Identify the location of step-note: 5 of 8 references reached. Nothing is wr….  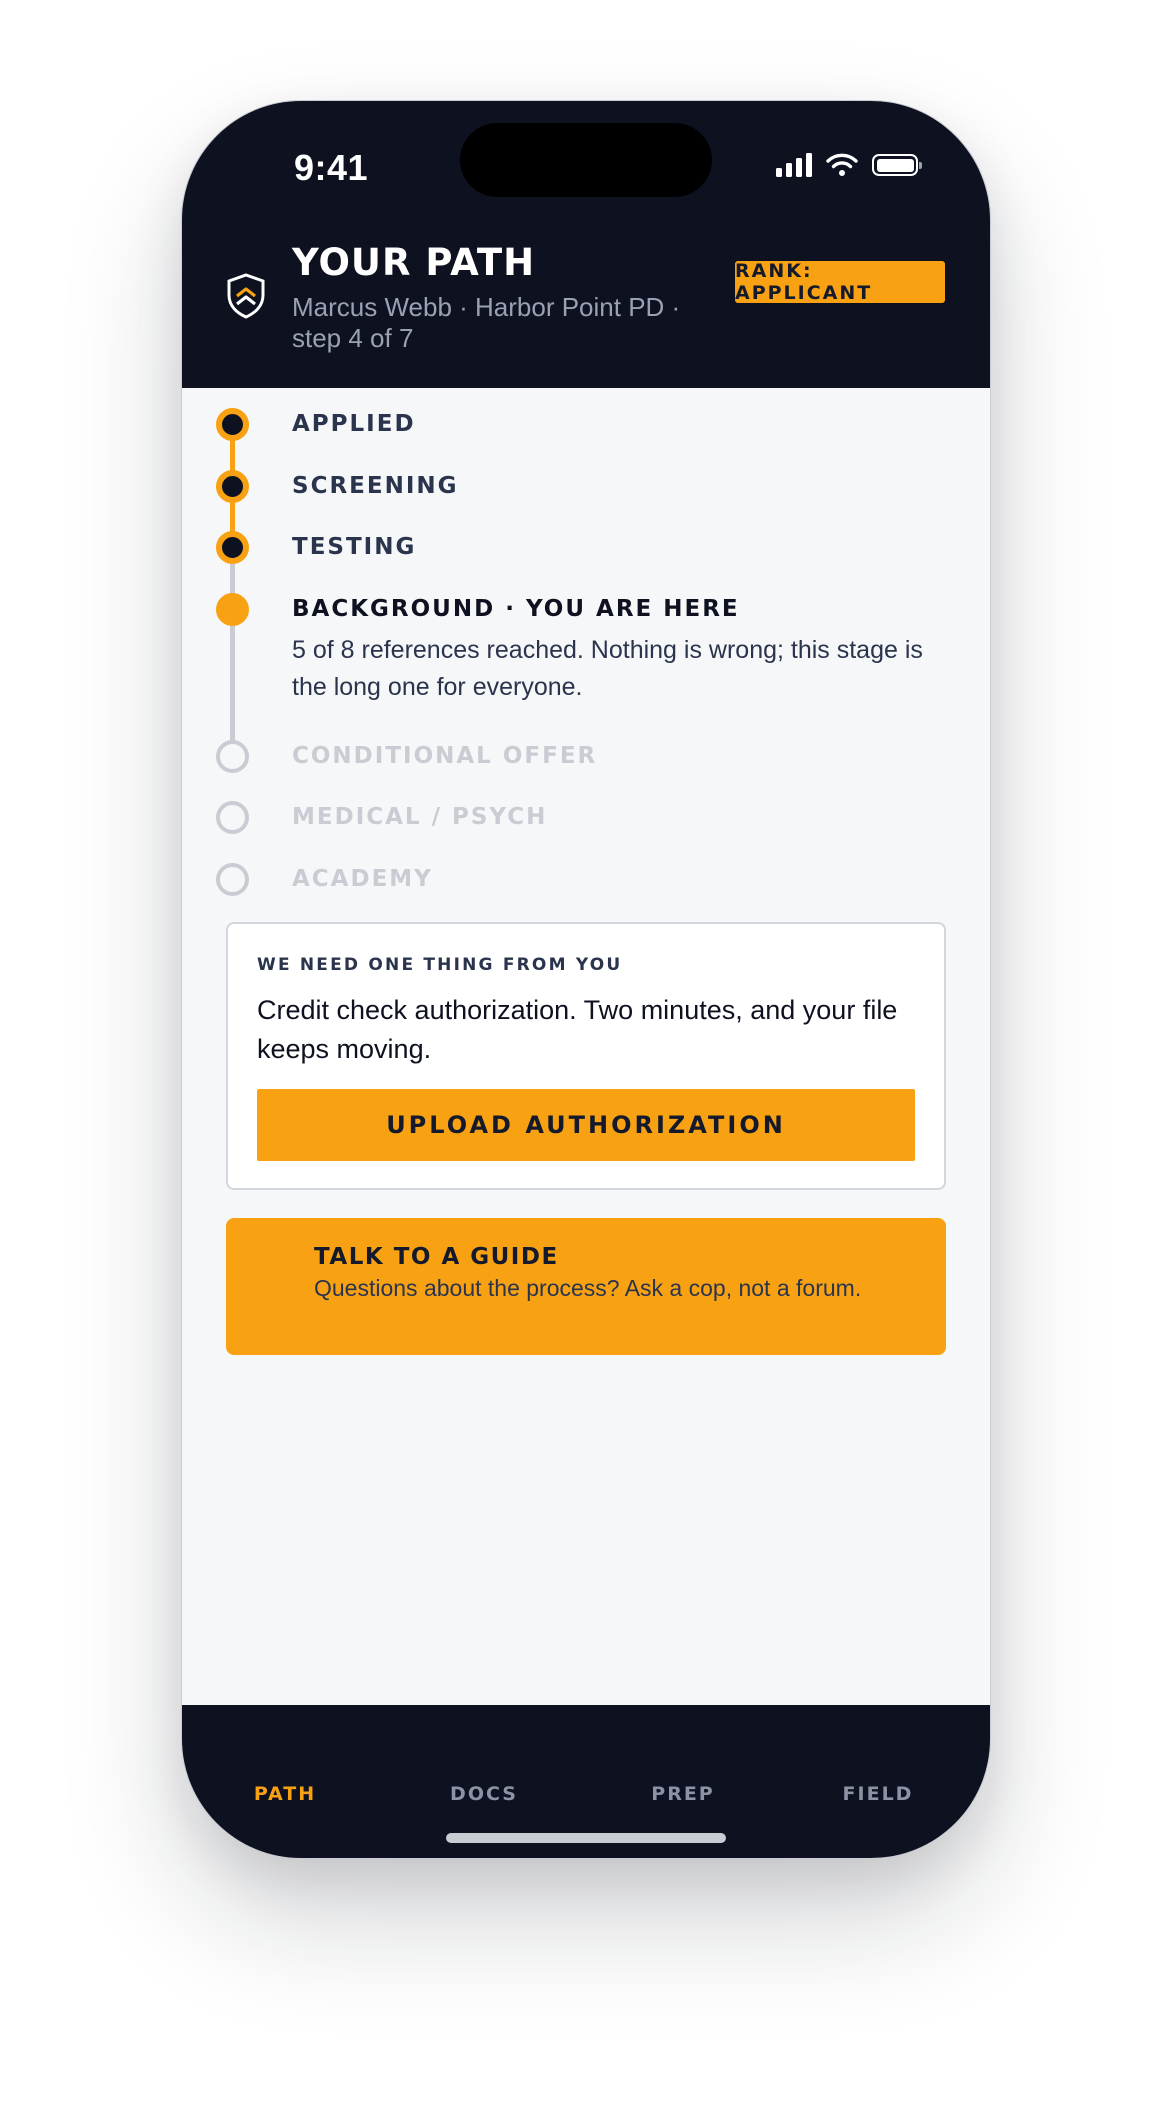
(607, 668).